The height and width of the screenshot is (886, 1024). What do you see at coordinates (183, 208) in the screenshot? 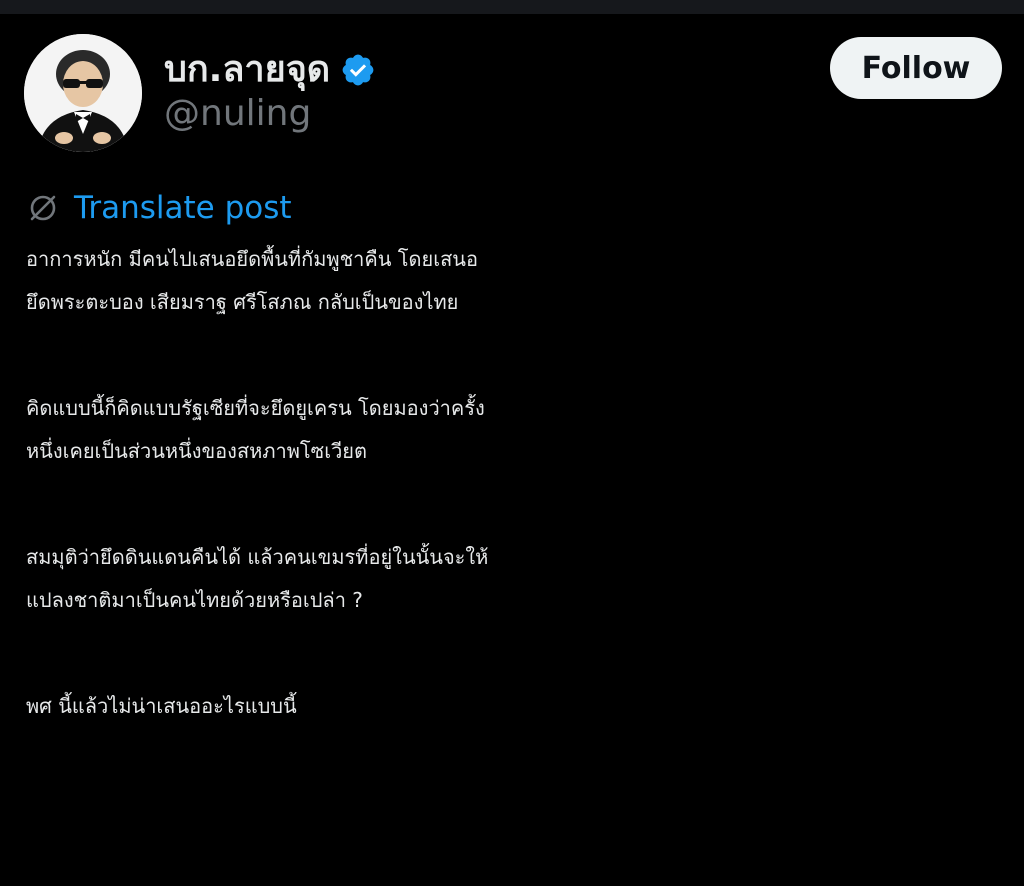
I see `translate-post-link: Translate post` at bounding box center [183, 208].